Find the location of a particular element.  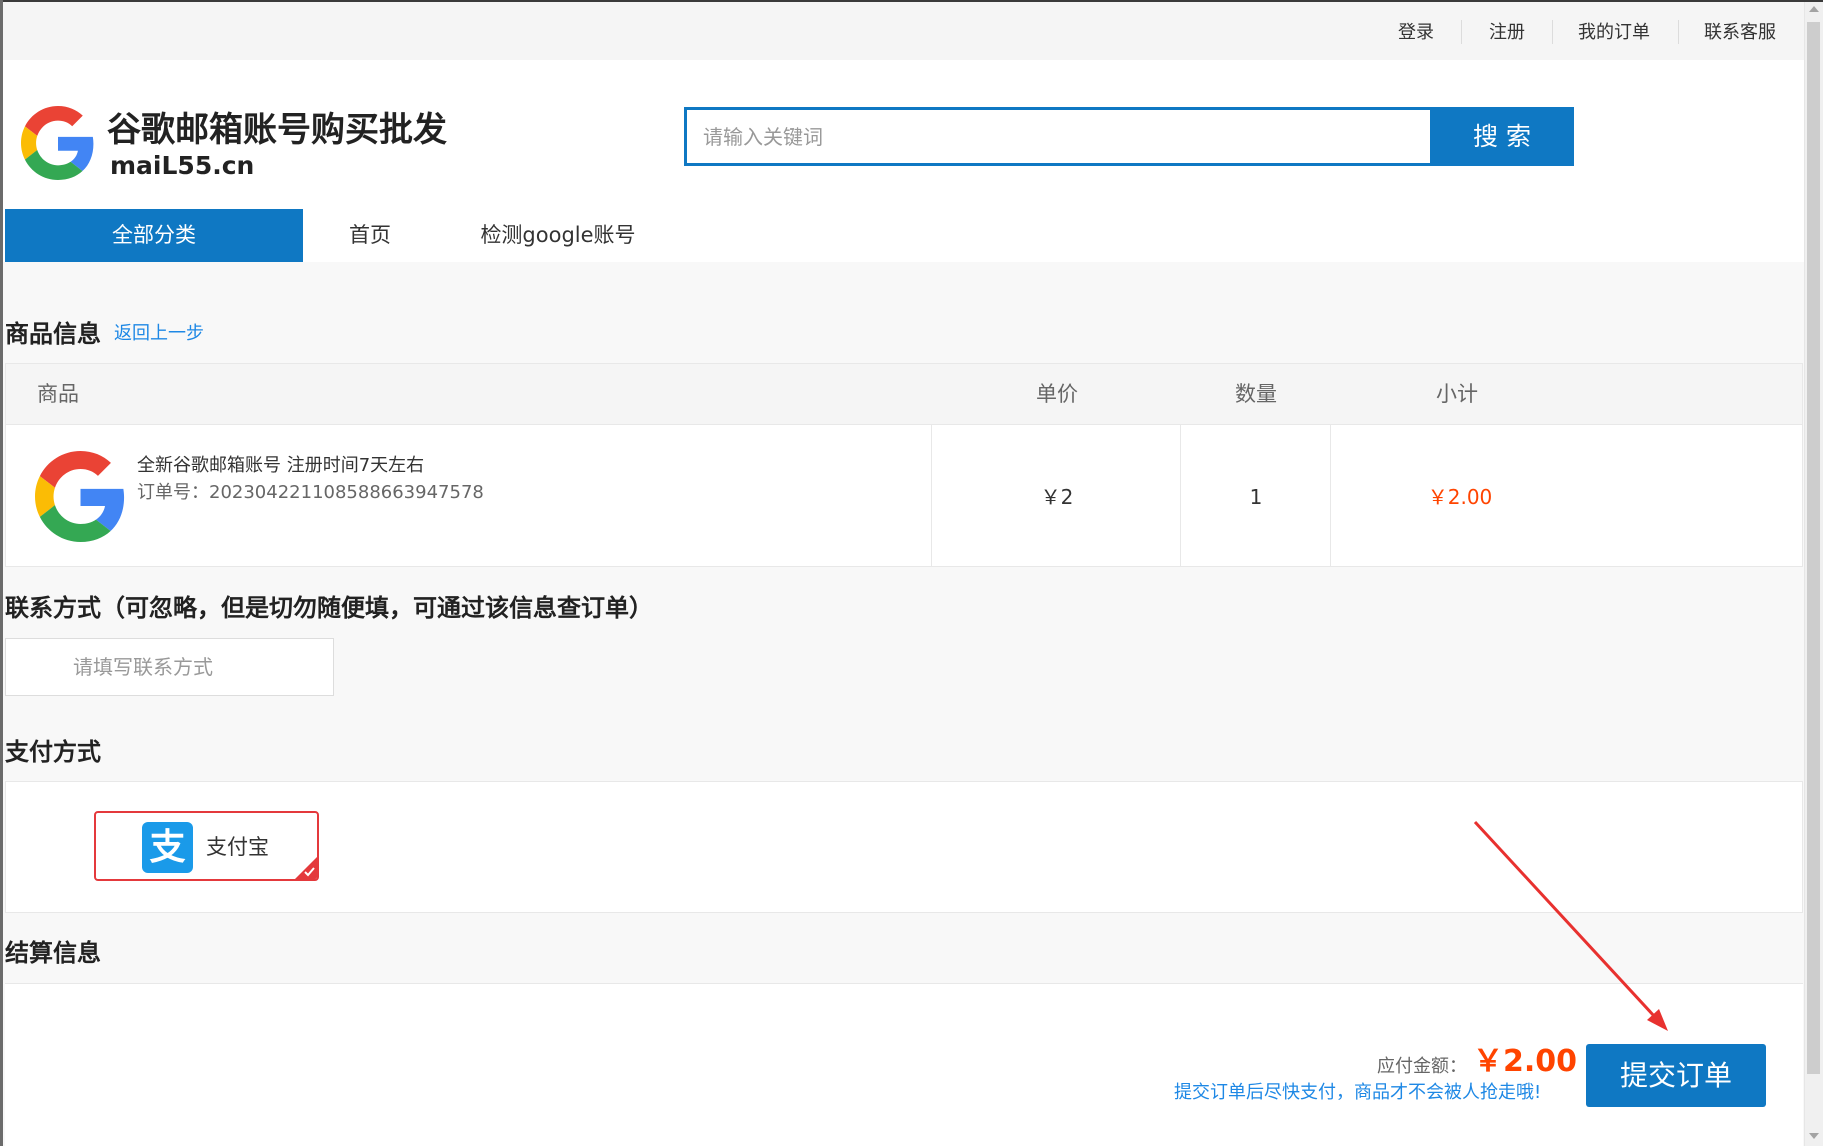

nav-all-categories: 全部分类 is located at coordinates (154, 235).